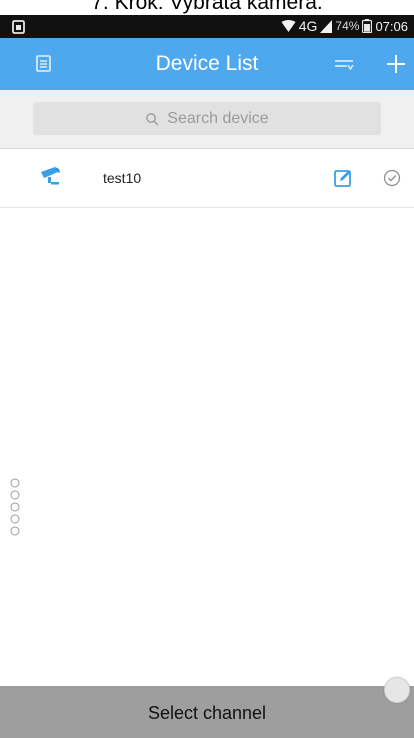 The image size is (414, 738). Describe the element at coordinates (344, 65) in the screenshot. I see `sort-icon` at that location.